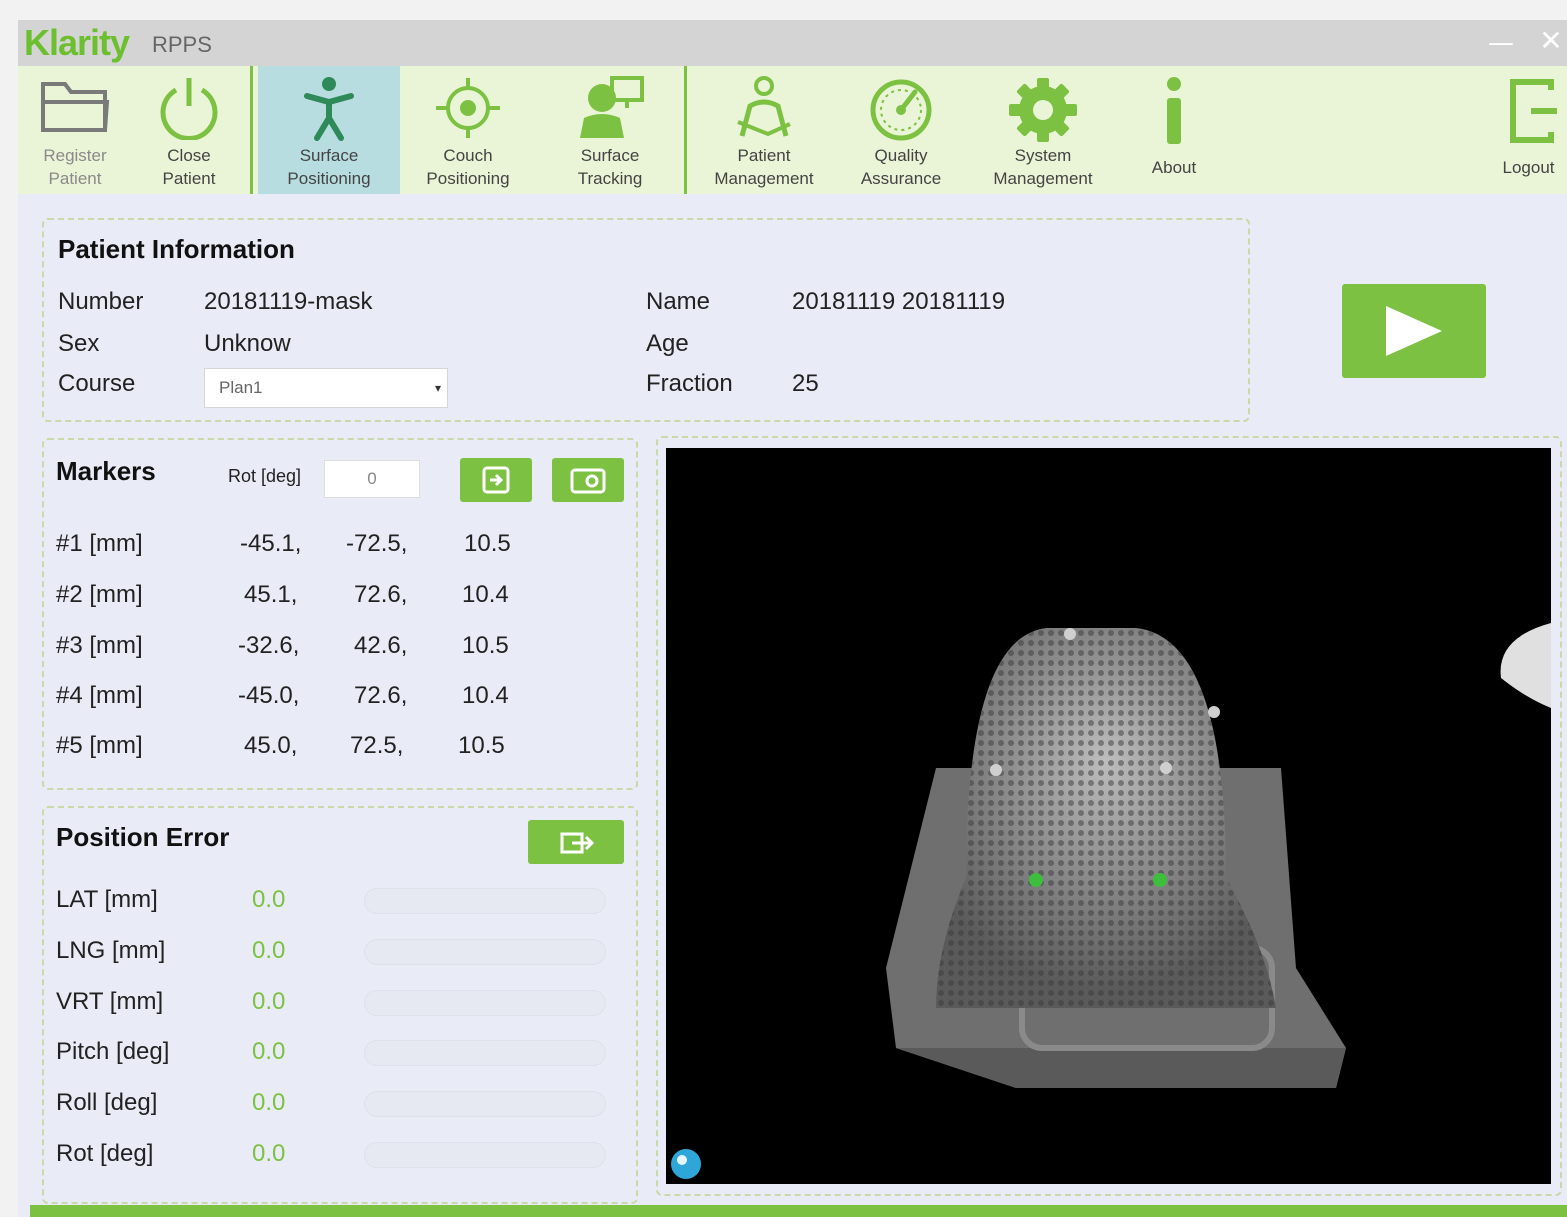 The width and height of the screenshot is (1567, 1217). What do you see at coordinates (75, 107) in the screenshot?
I see `folder-icon` at bounding box center [75, 107].